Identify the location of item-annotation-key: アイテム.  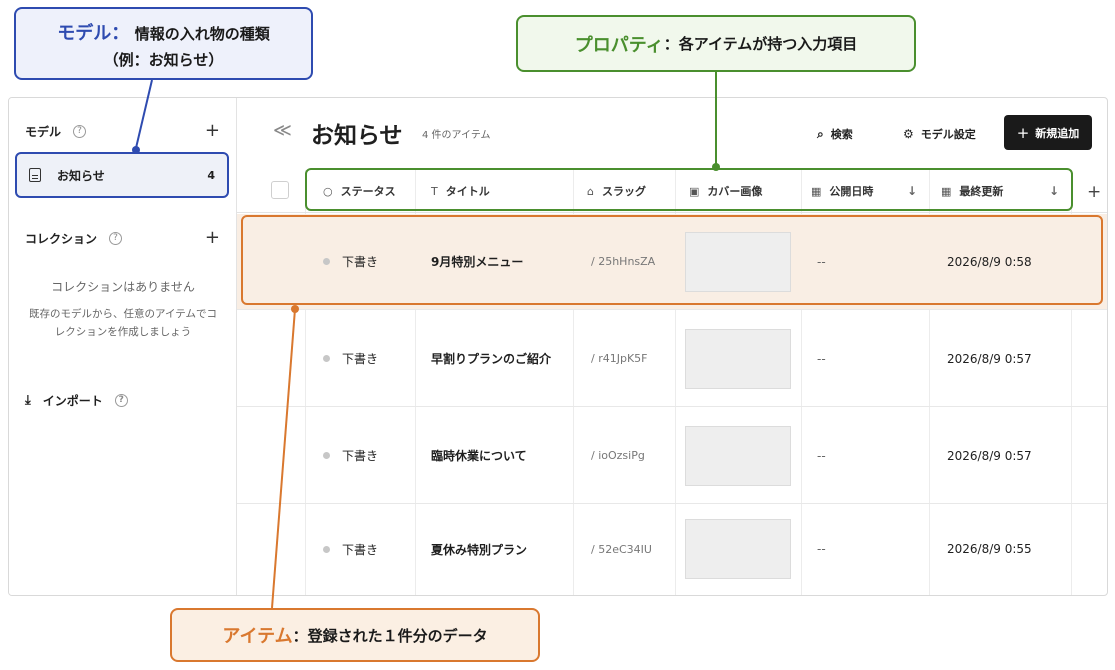
(257, 636).